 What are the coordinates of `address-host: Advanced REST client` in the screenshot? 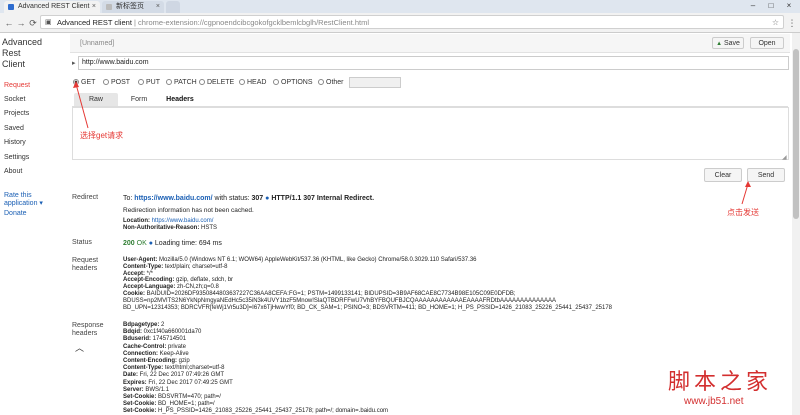 It's located at (94, 22).